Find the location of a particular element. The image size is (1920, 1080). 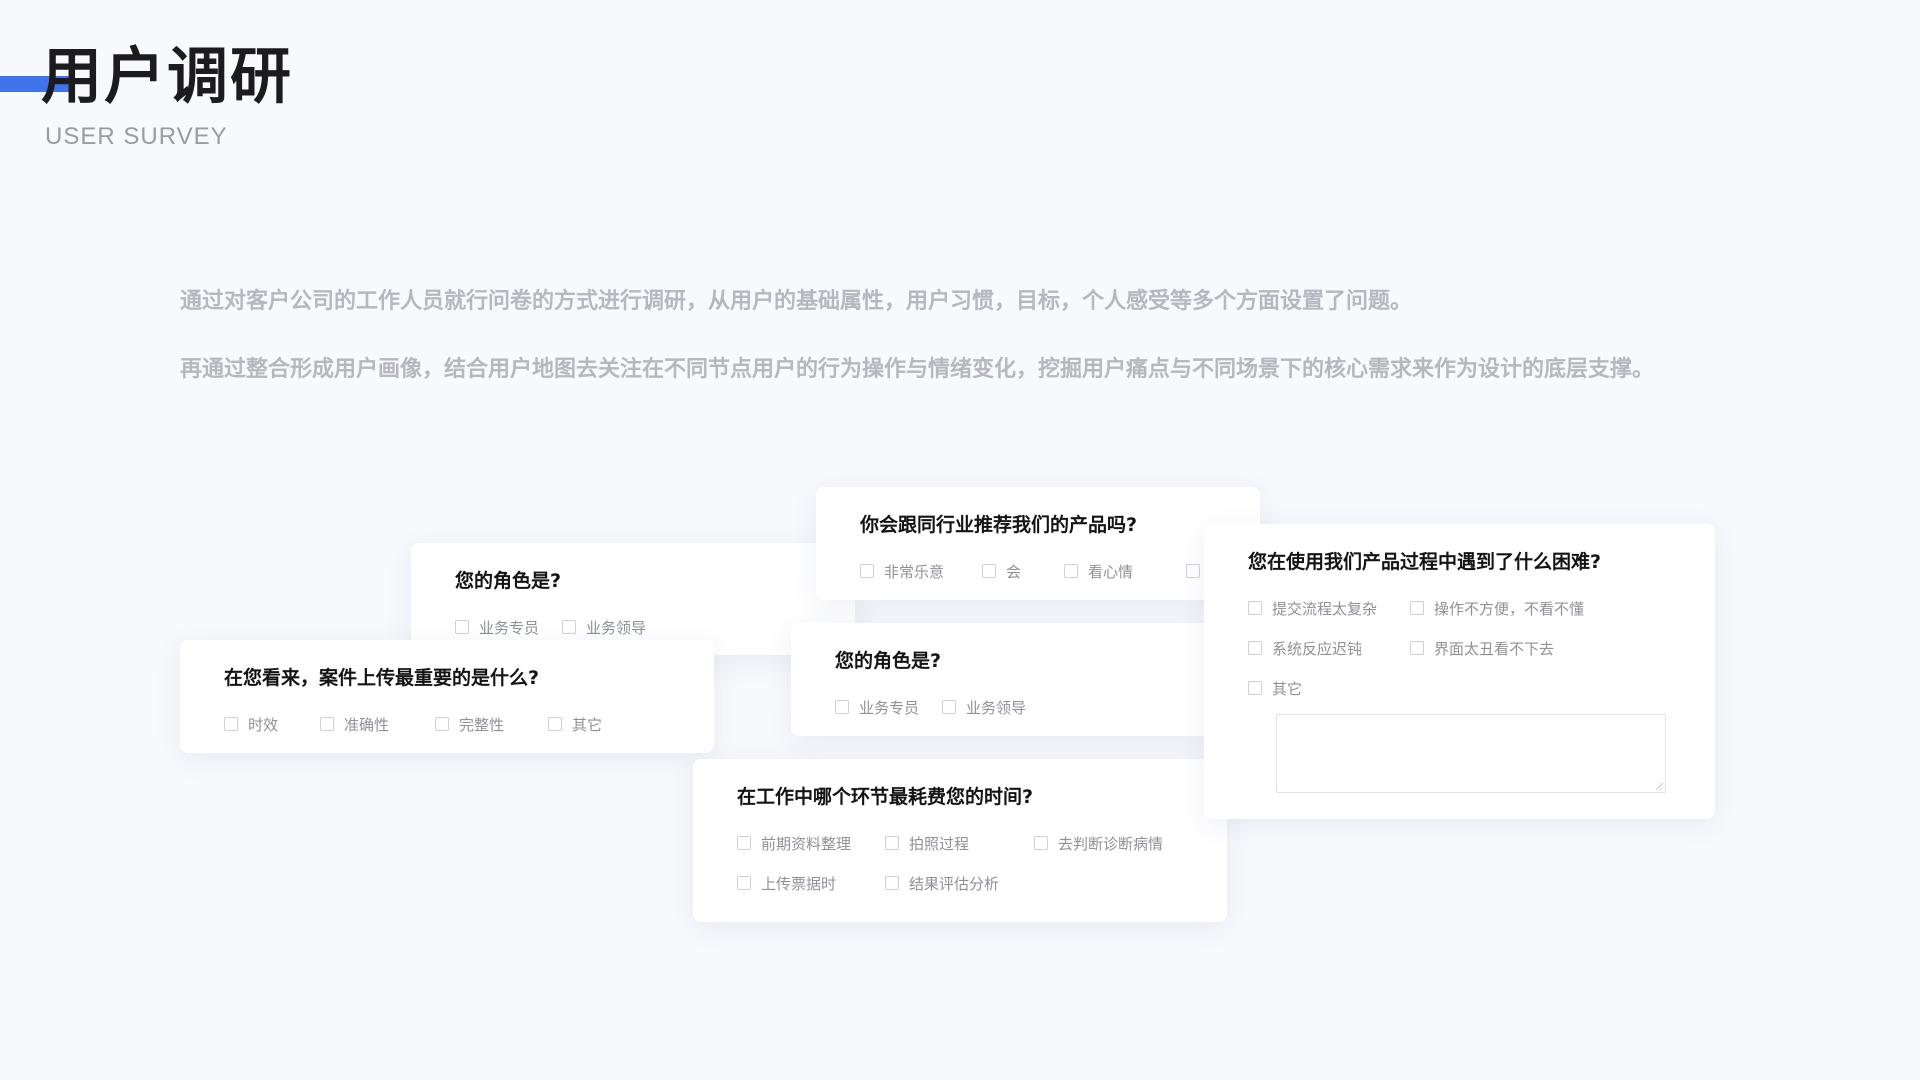

option-item: 去判断诊断病情 is located at coordinates (1109, 843).